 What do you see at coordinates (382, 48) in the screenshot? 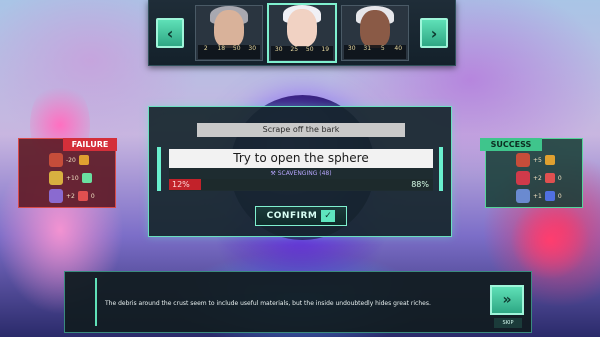
I see `stat-value: 5` at bounding box center [382, 48].